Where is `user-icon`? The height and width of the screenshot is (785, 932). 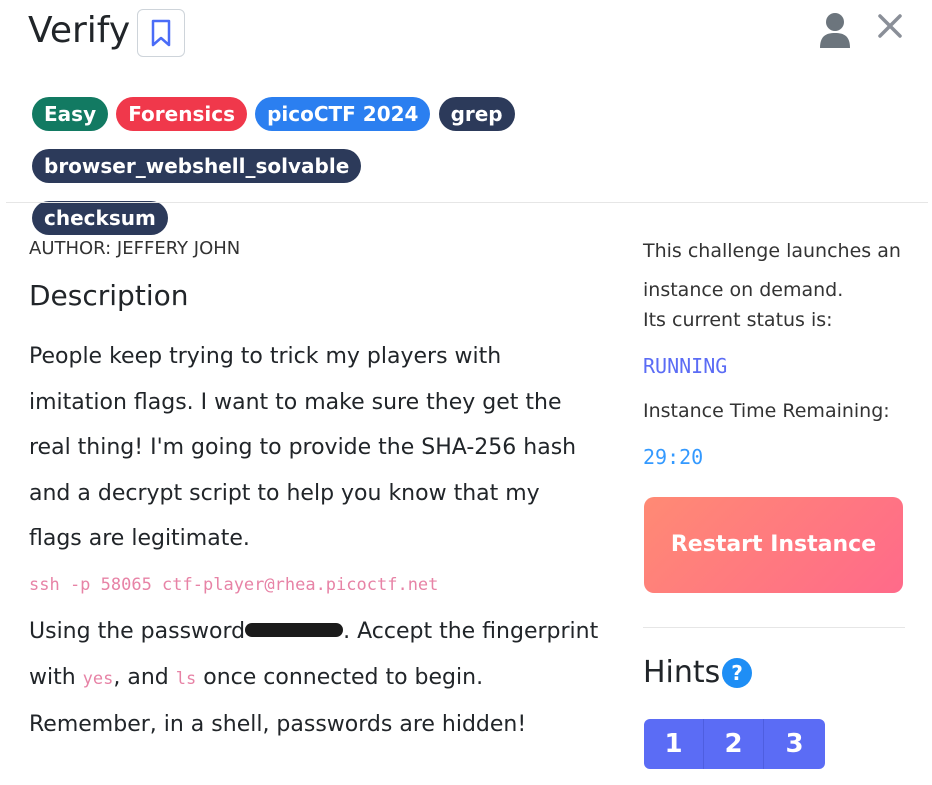 user-icon is located at coordinates (835, 30).